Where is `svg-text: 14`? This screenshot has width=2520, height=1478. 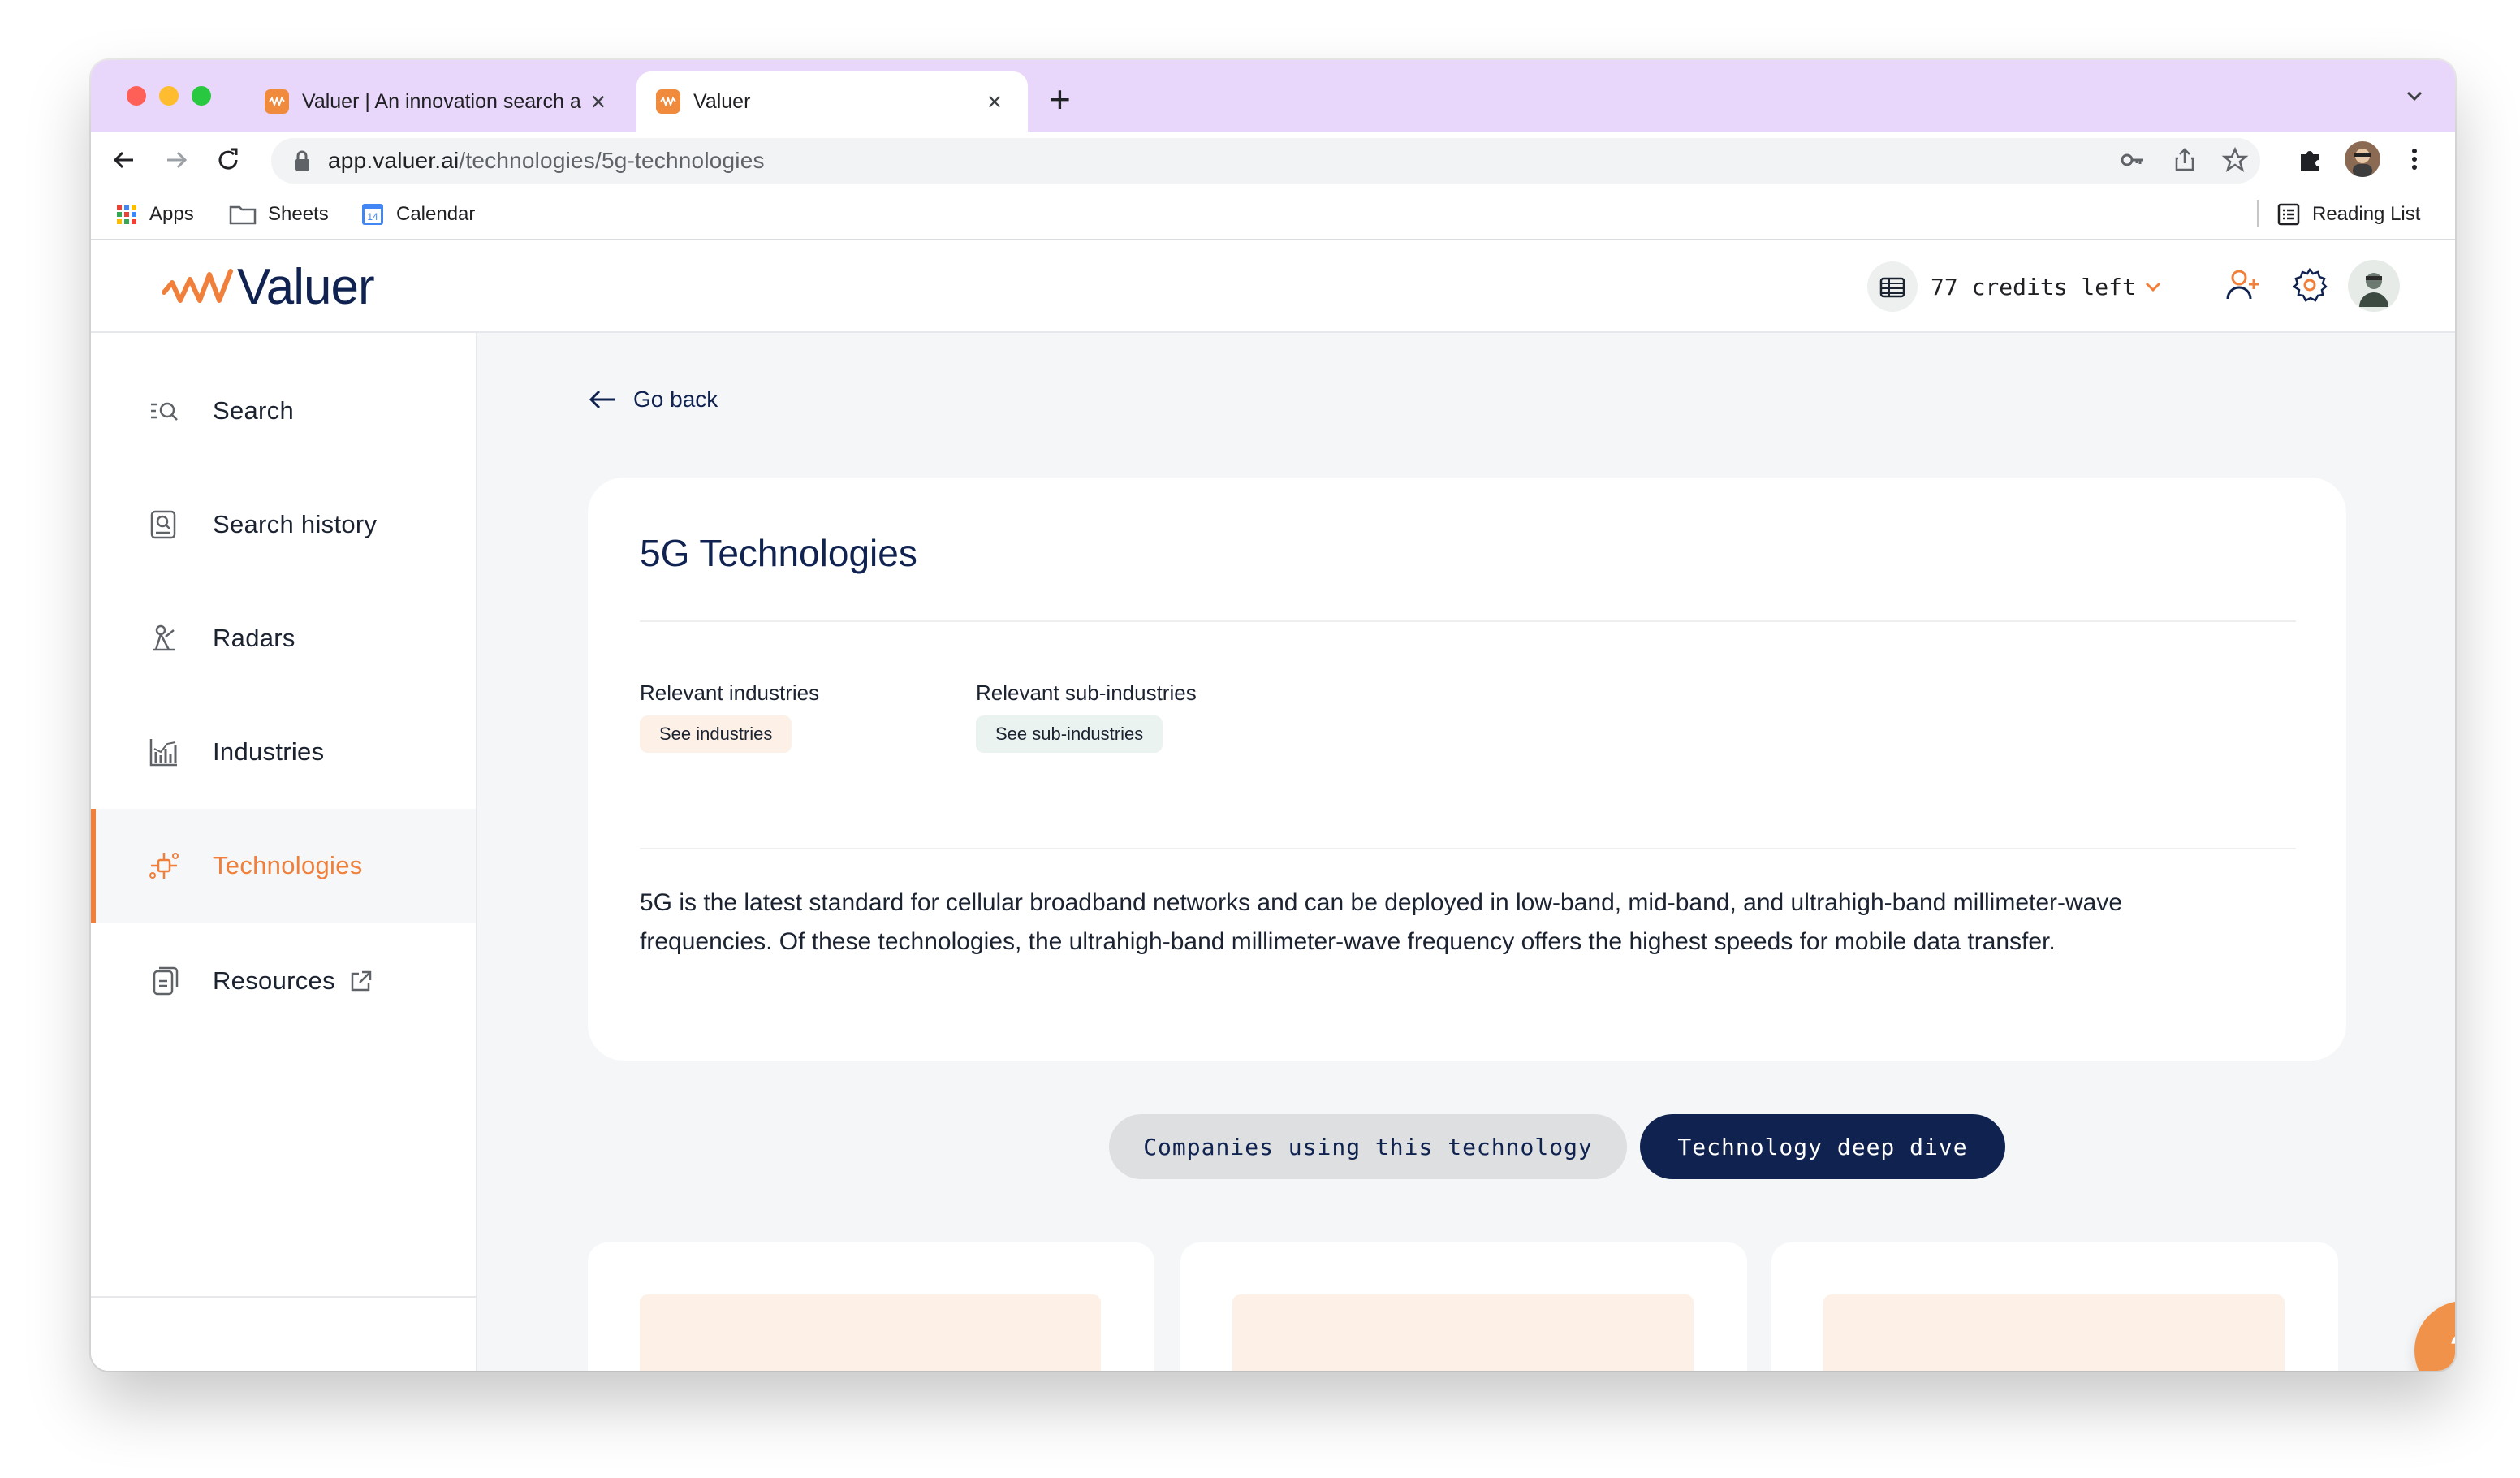 svg-text: 14 is located at coordinates (373, 217).